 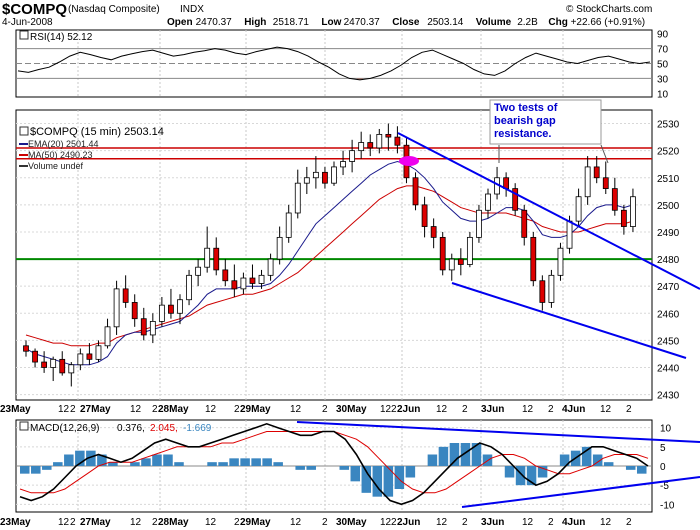 What do you see at coordinates (408, 409) in the screenshot?
I see `price-date-axis-label: 2Jun` at bounding box center [408, 409].